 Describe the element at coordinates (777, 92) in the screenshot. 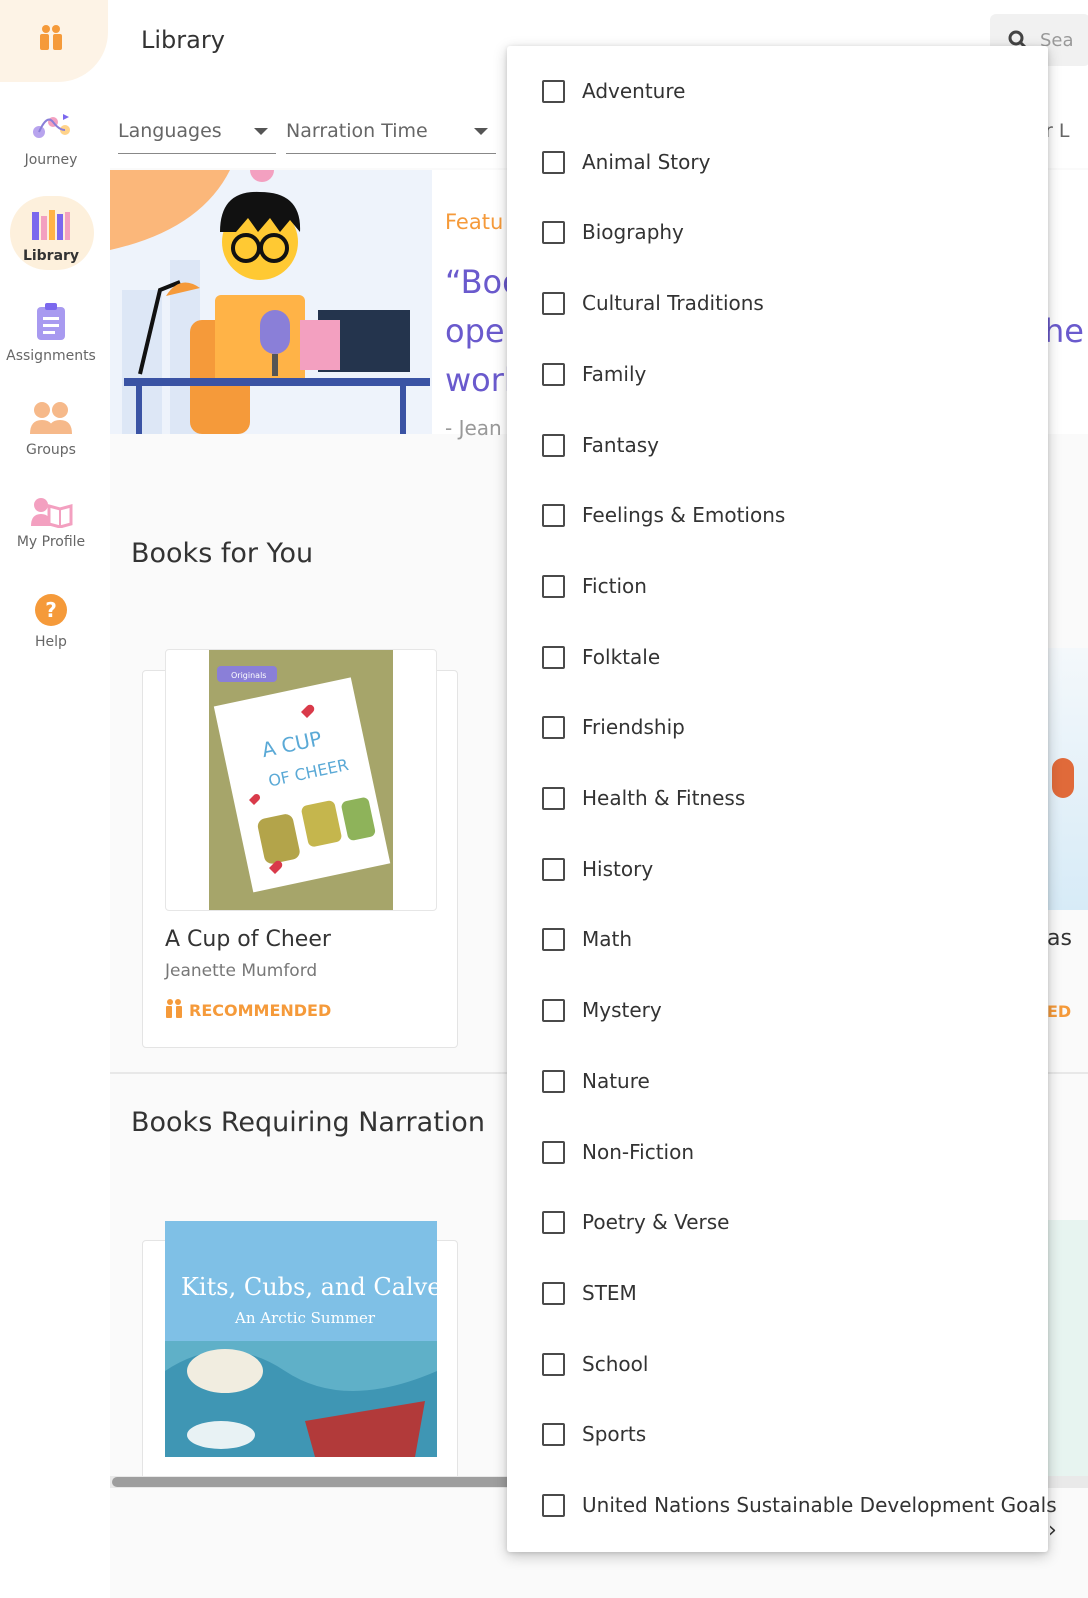

I see `genre-option: Adventure` at that location.